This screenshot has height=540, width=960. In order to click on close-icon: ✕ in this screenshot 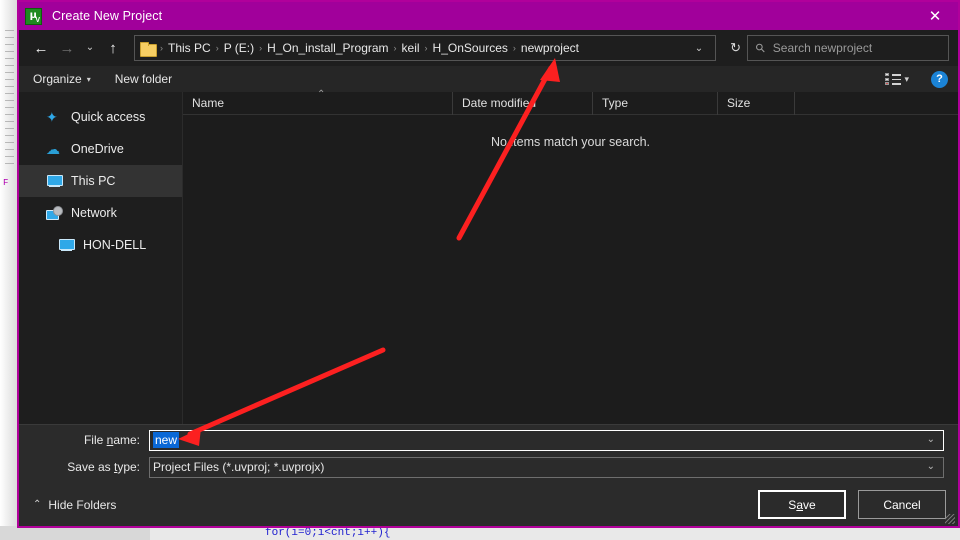, I will do `click(935, 16)`.